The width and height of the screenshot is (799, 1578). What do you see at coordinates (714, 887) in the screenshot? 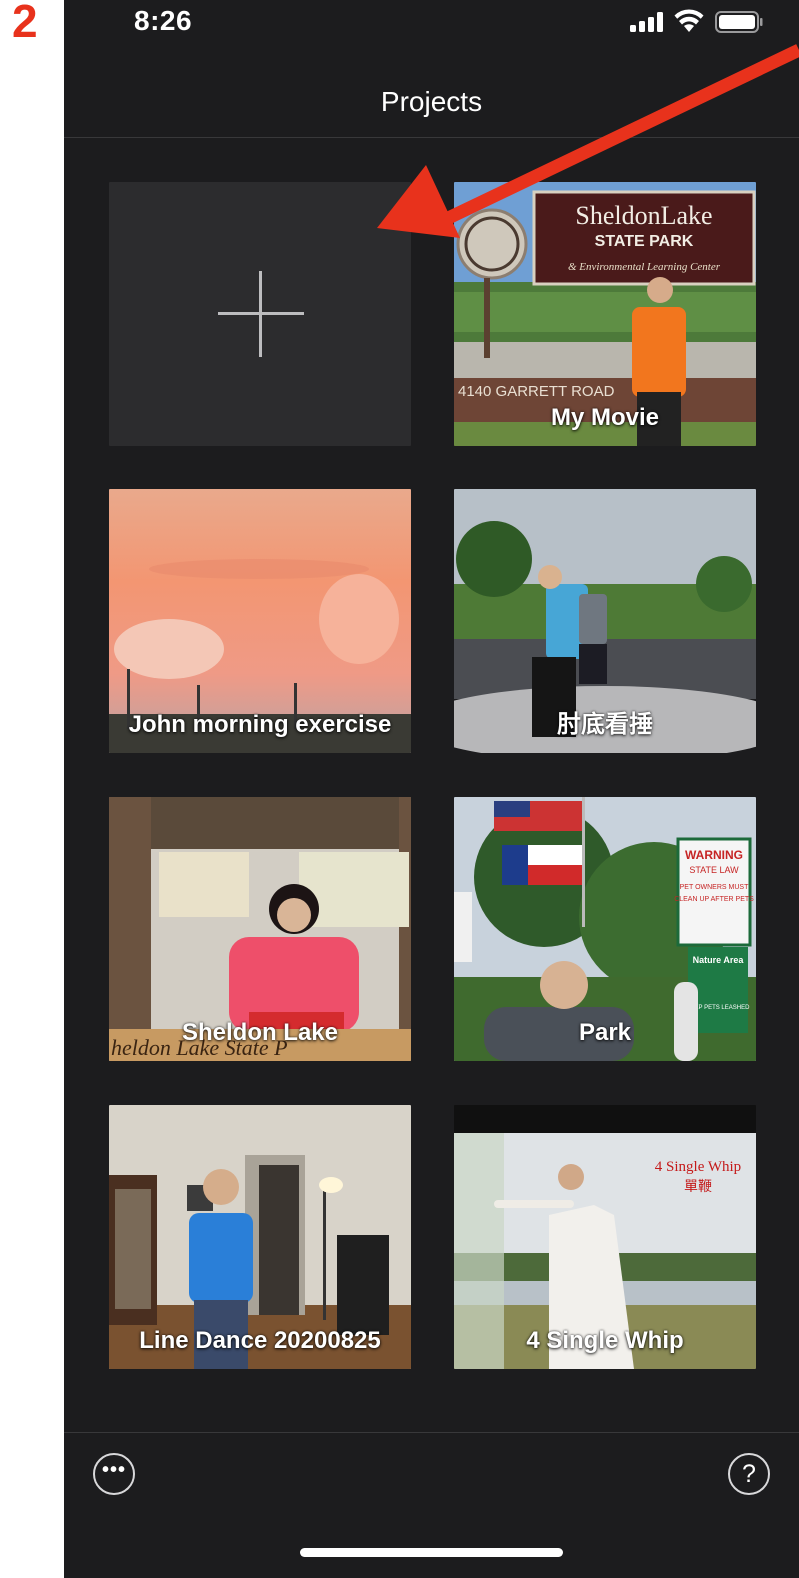
I see `svg-text: PET OWNERS MUST` at bounding box center [714, 887].